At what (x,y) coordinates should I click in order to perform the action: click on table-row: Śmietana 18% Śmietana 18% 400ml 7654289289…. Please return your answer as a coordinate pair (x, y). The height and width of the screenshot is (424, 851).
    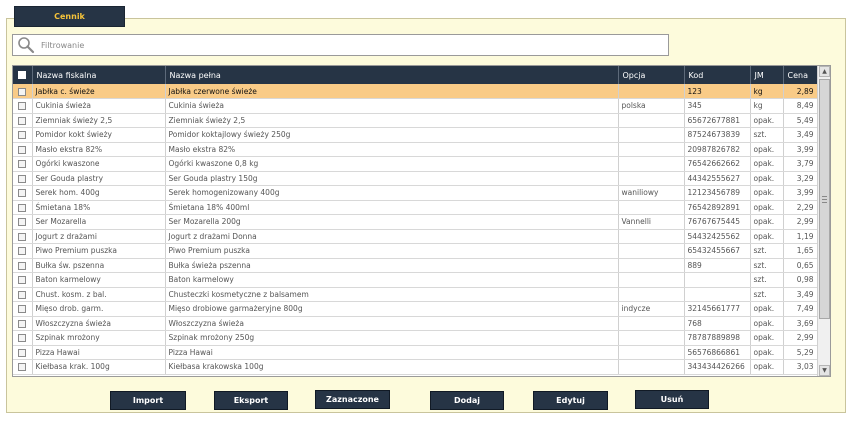
    Looking at the image, I should click on (416, 207).